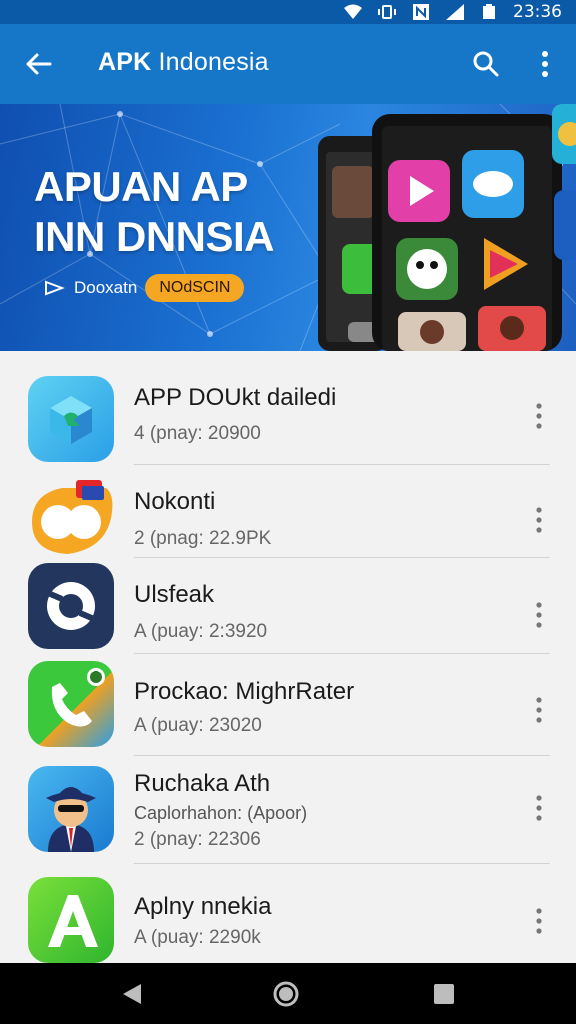 The image size is (576, 1024). I want to click on nav-back-icon, so click(132, 994).